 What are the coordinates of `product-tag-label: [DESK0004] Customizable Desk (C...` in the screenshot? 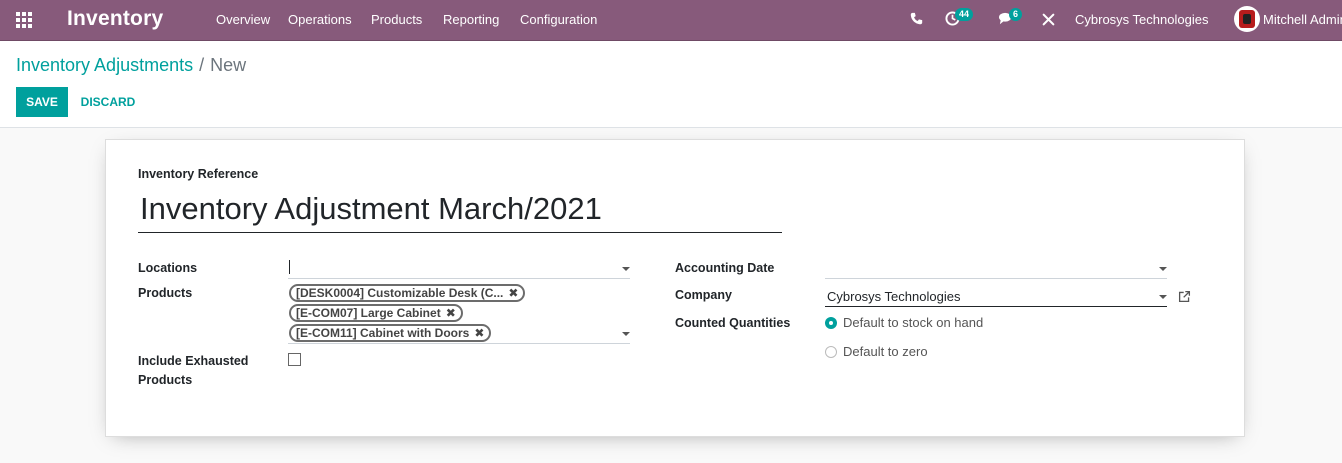 It's located at (400, 293).